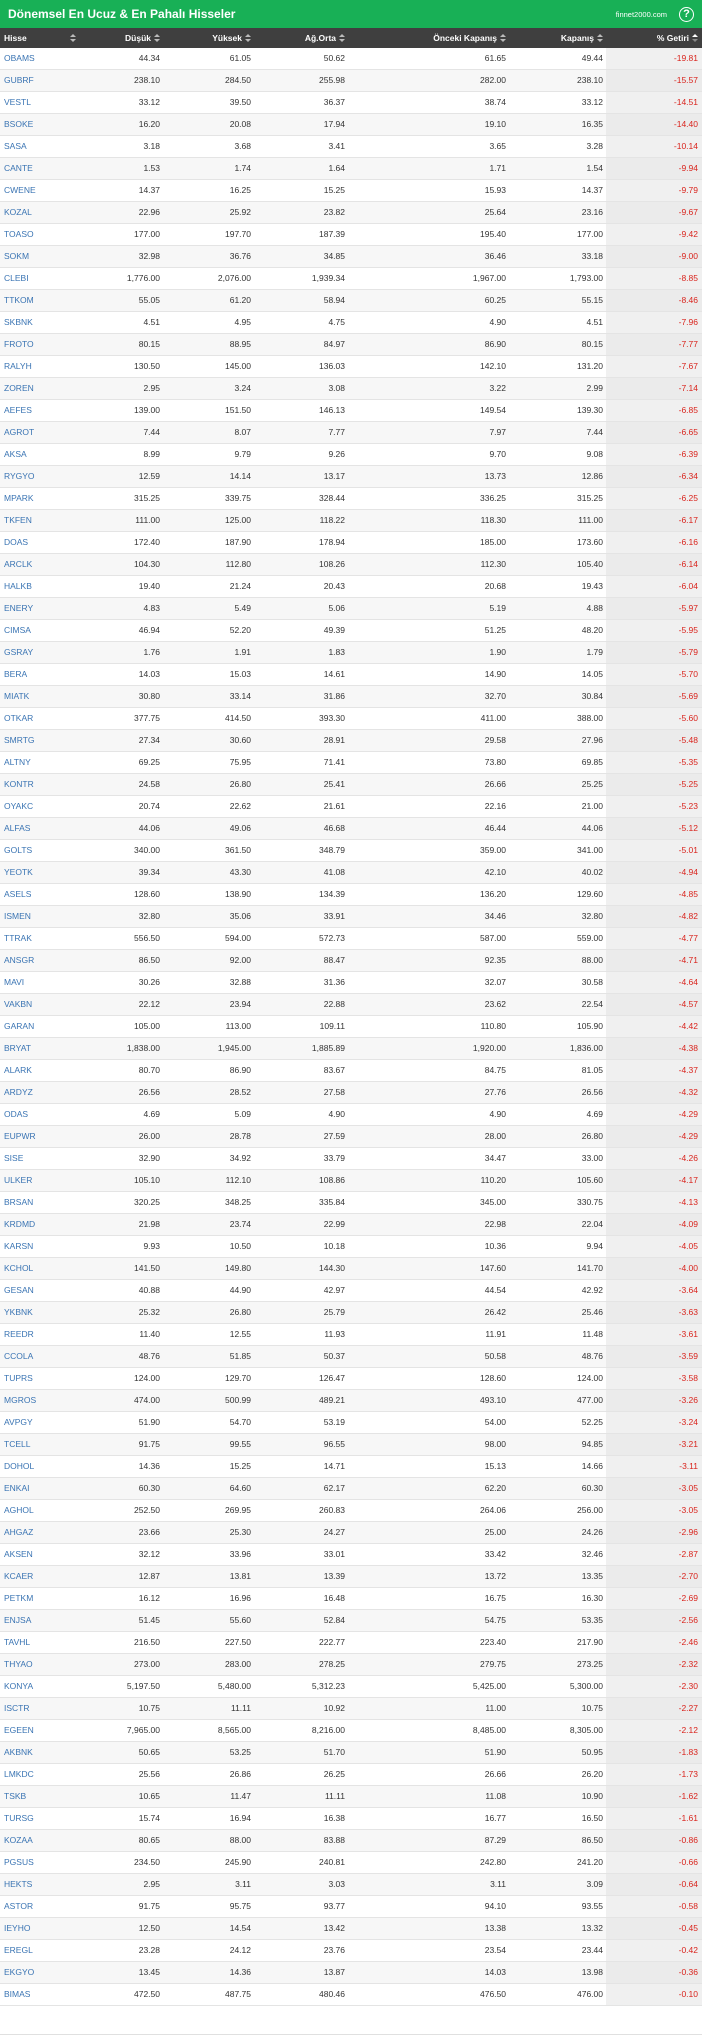 The image size is (702, 2036). I want to click on row-symbol: KCHOL, so click(18, 1268).